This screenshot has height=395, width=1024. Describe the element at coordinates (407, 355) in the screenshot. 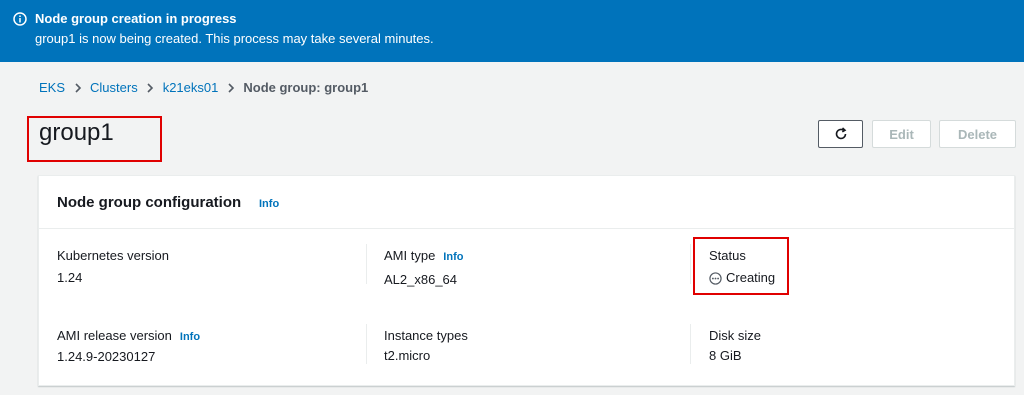

I see `instance-types-value: t2.micro` at that location.